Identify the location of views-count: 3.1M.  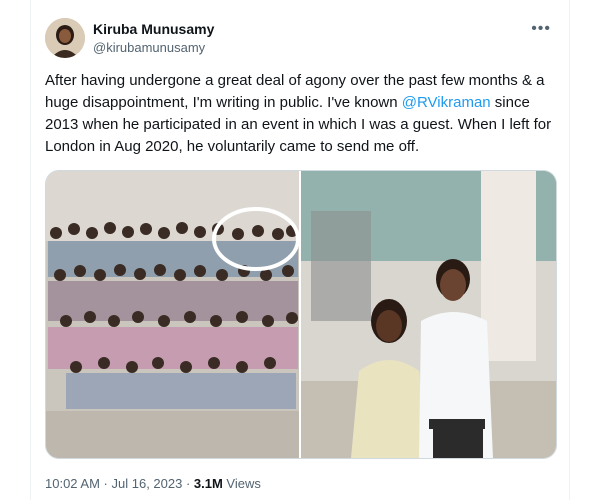
(208, 483).